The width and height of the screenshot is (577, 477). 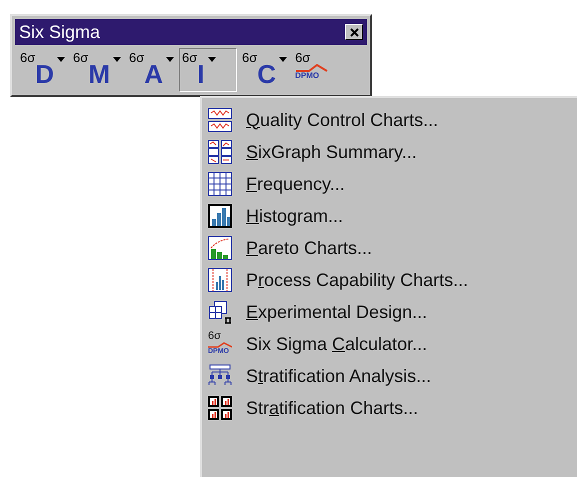 What do you see at coordinates (59, 32) in the screenshot?
I see `window-title: Six Sigma` at bounding box center [59, 32].